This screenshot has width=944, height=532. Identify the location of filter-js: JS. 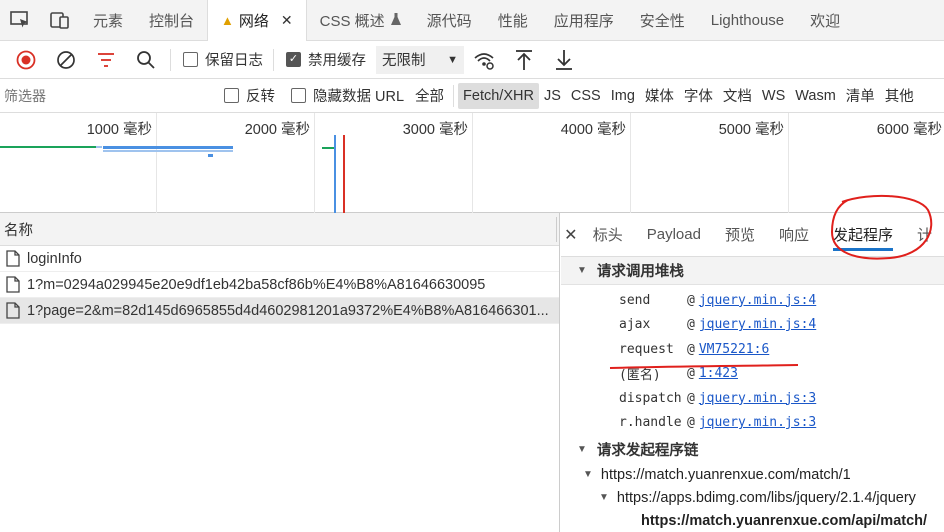
(552, 96).